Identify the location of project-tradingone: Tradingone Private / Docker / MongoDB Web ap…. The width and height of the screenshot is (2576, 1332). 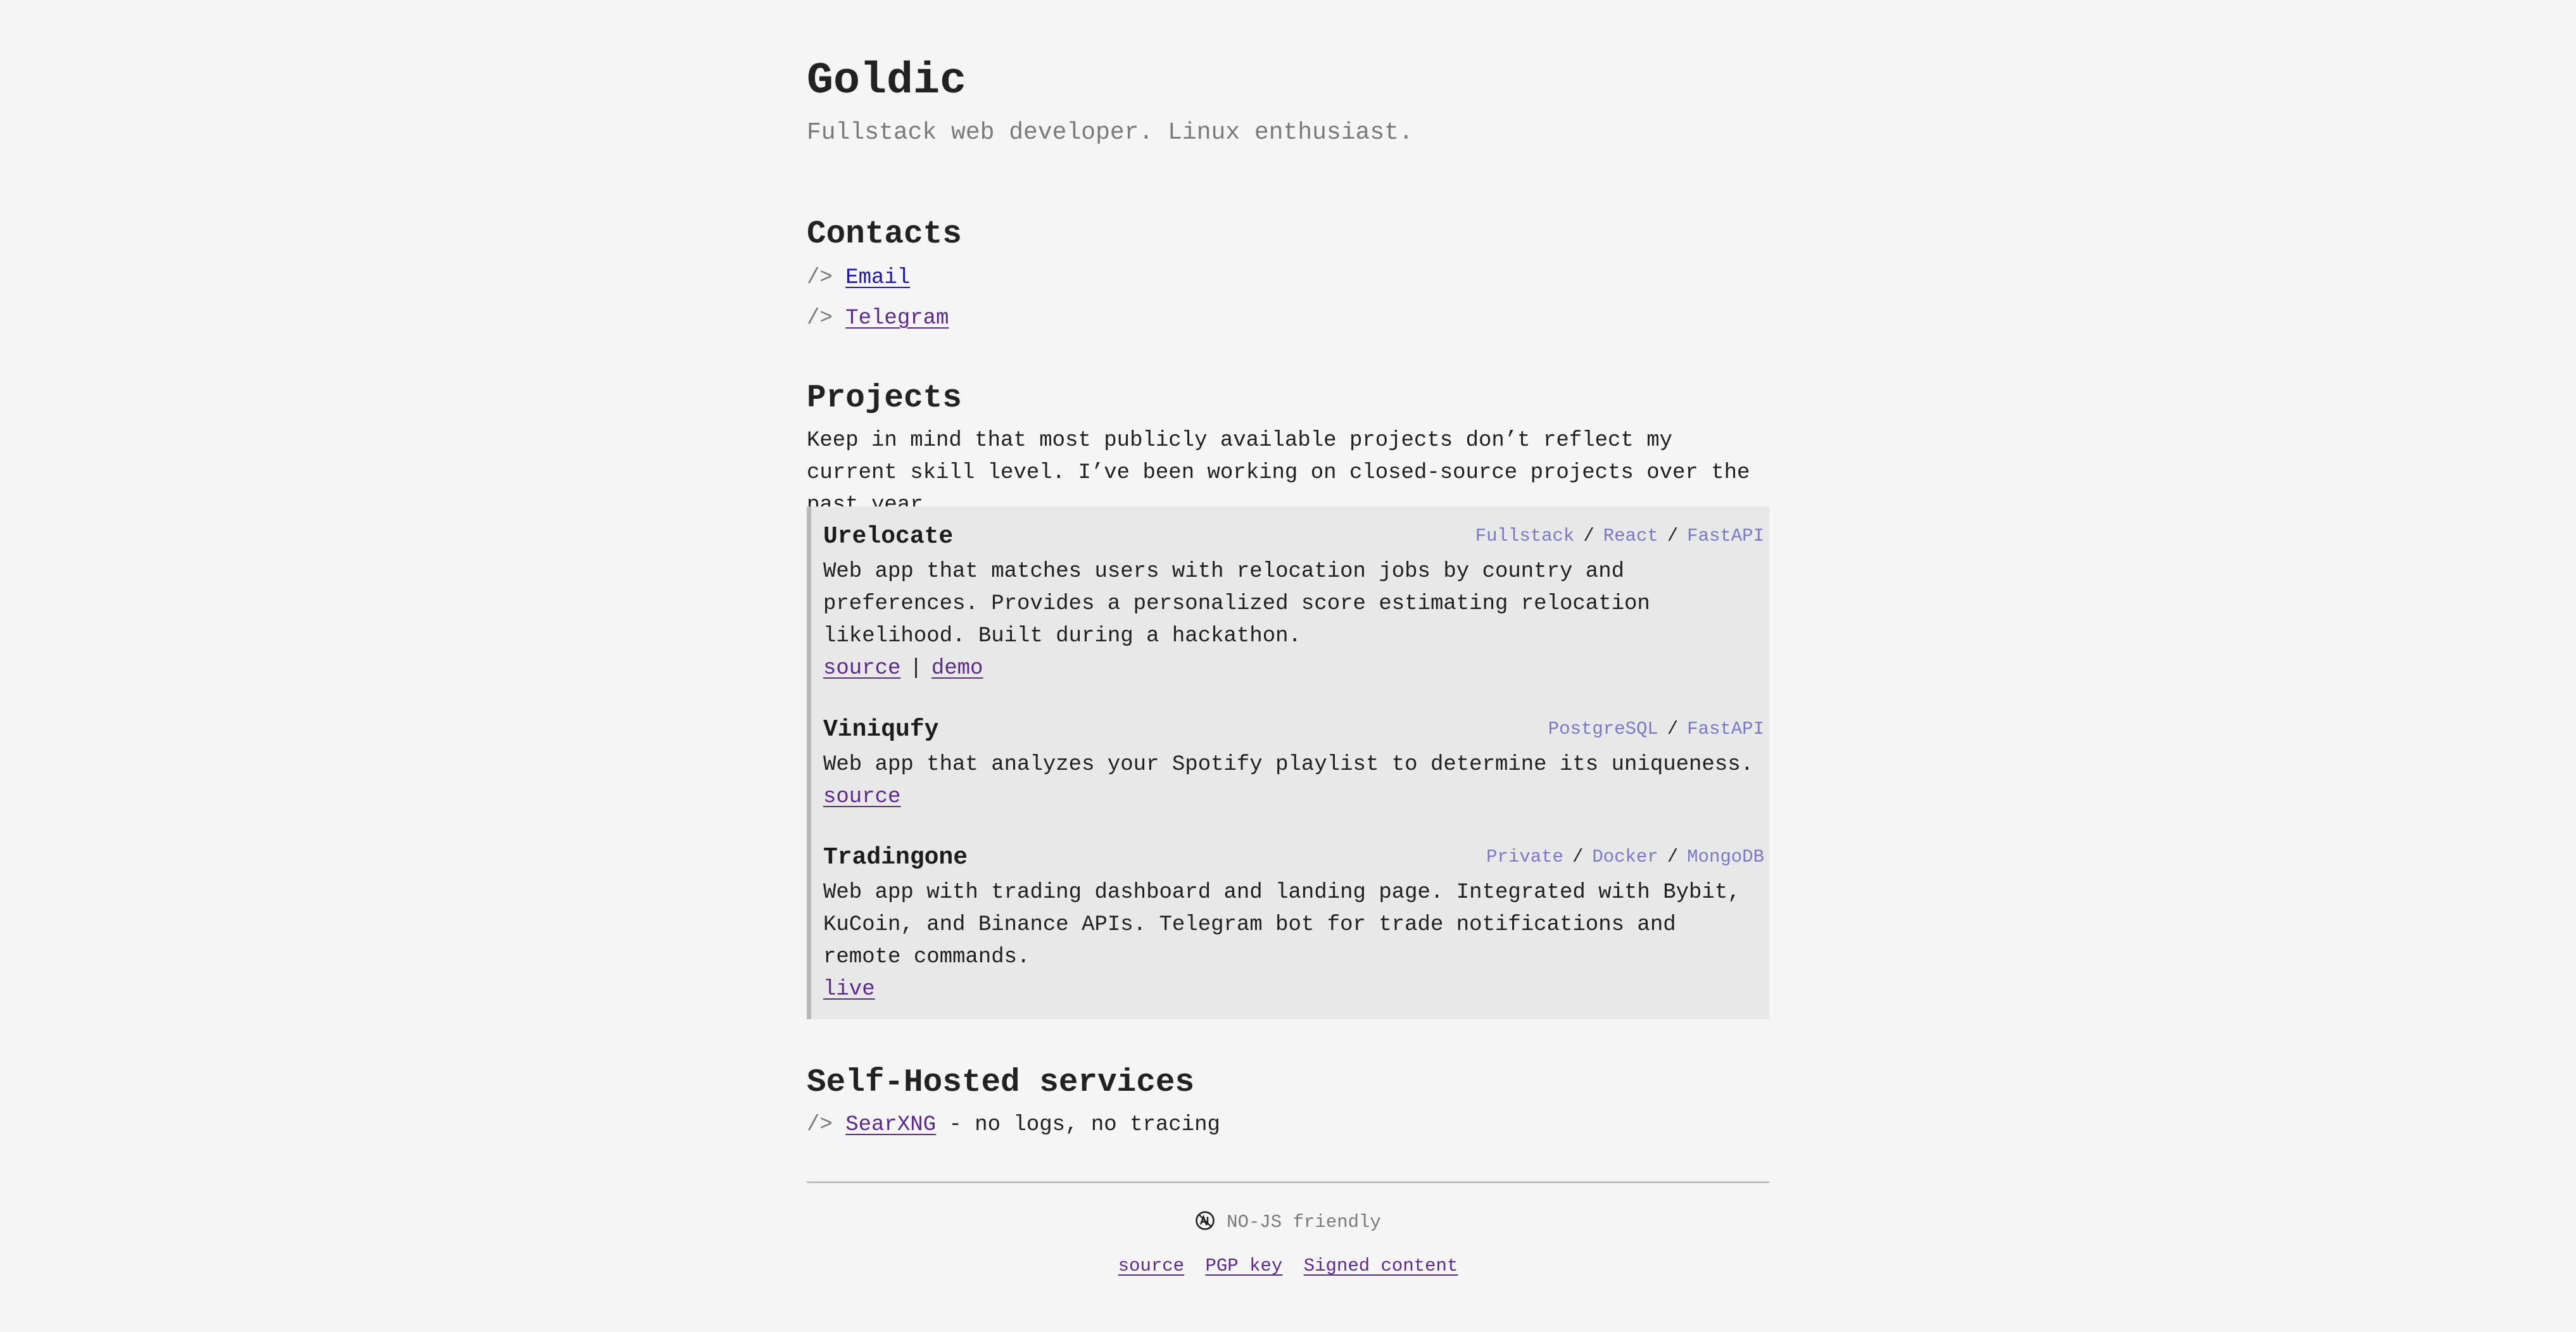
(1293, 925).